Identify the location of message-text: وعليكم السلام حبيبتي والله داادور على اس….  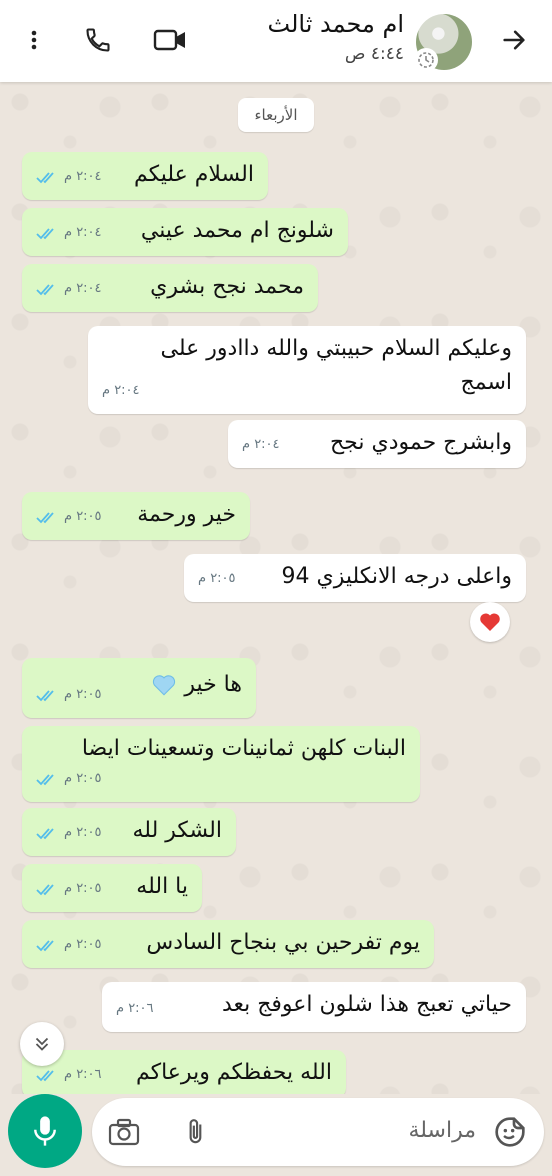
(336, 365).